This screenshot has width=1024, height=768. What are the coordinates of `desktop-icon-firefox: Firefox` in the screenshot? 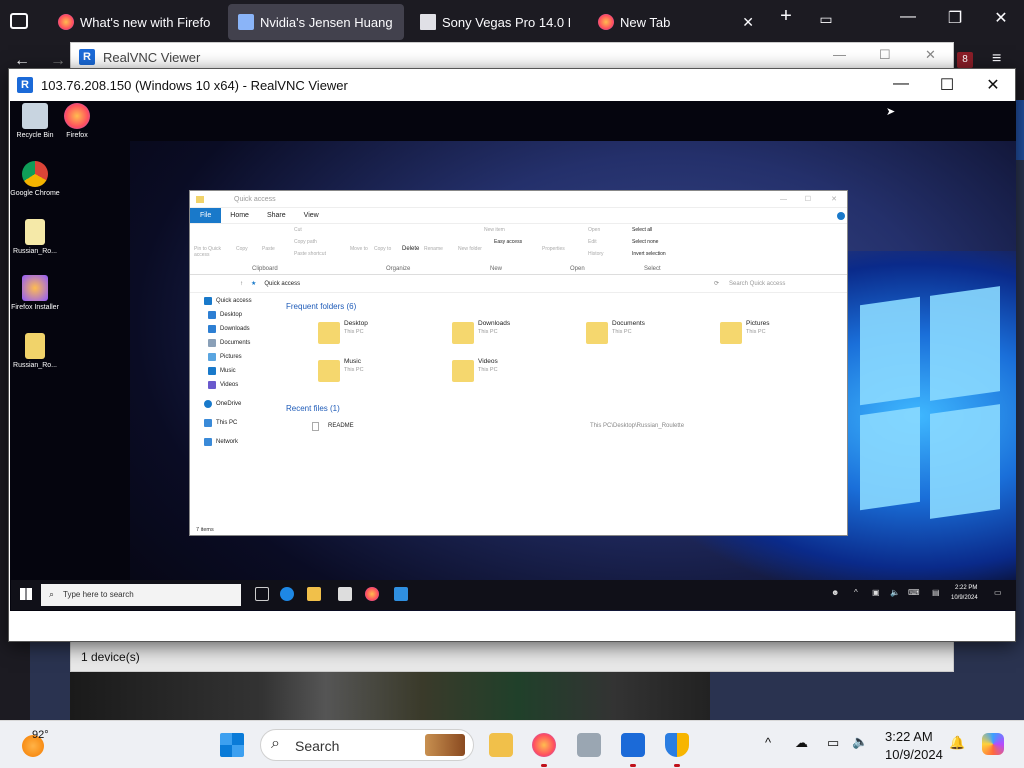 It's located at (77, 121).